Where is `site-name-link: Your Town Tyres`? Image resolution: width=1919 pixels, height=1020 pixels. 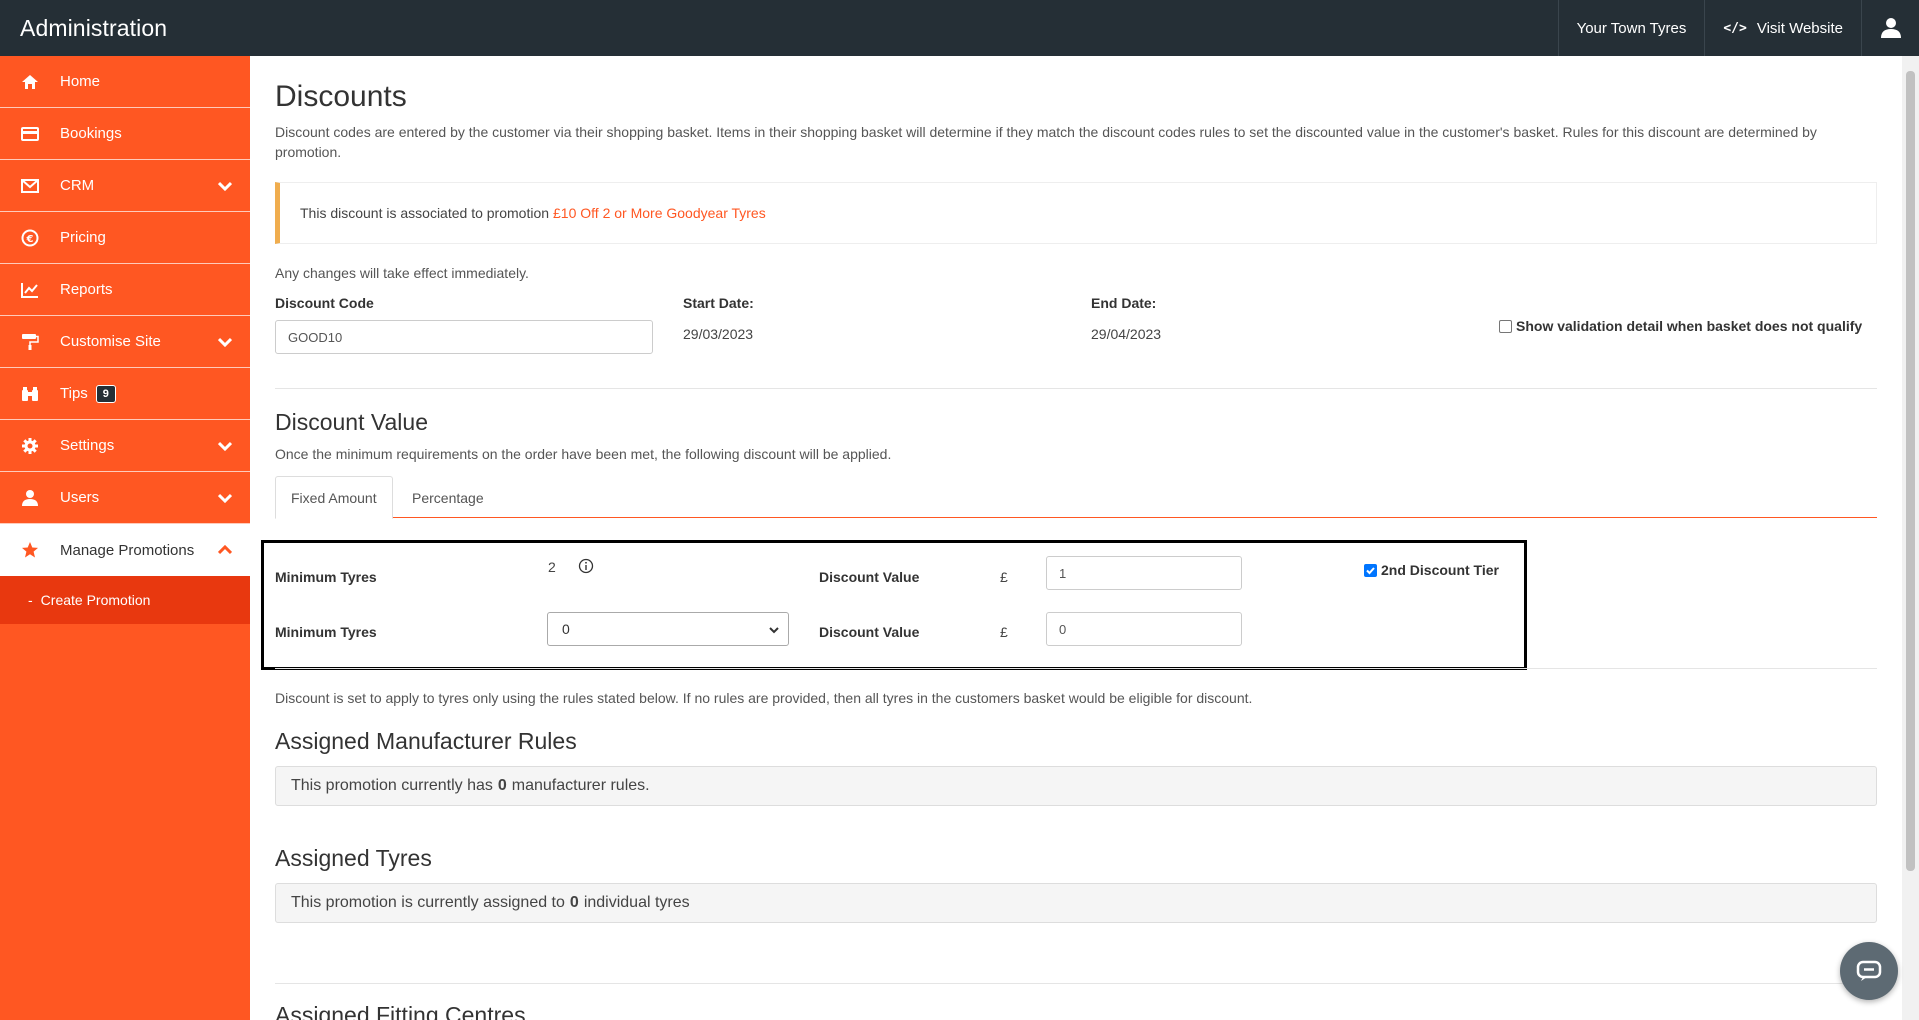 site-name-link: Your Town Tyres is located at coordinates (1631, 28).